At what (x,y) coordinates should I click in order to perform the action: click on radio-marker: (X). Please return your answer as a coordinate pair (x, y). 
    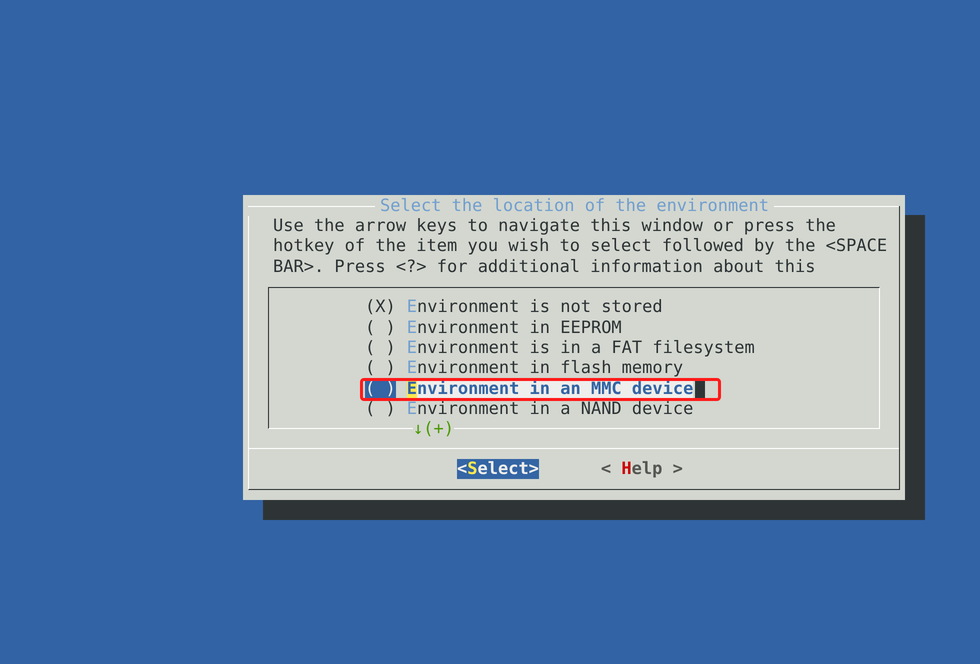
    Looking at the image, I should click on (380, 307).